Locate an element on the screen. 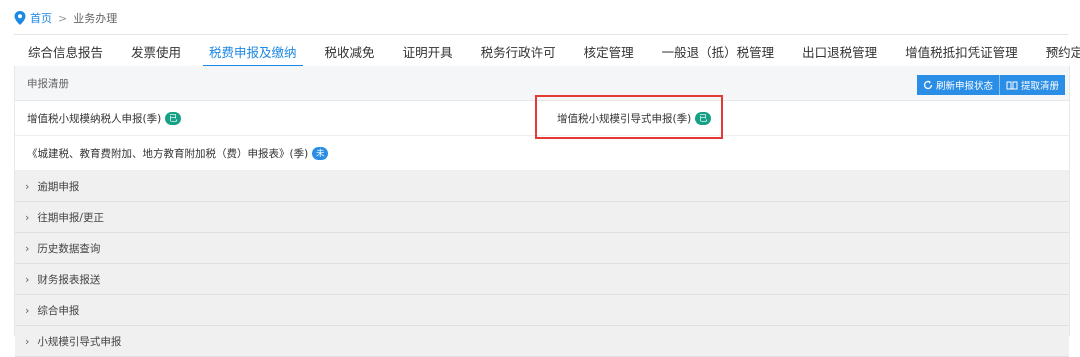 Image resolution: width=1080 pixels, height=357 pixels. refresh-status-button: 刷新申报状态 is located at coordinates (957, 85).